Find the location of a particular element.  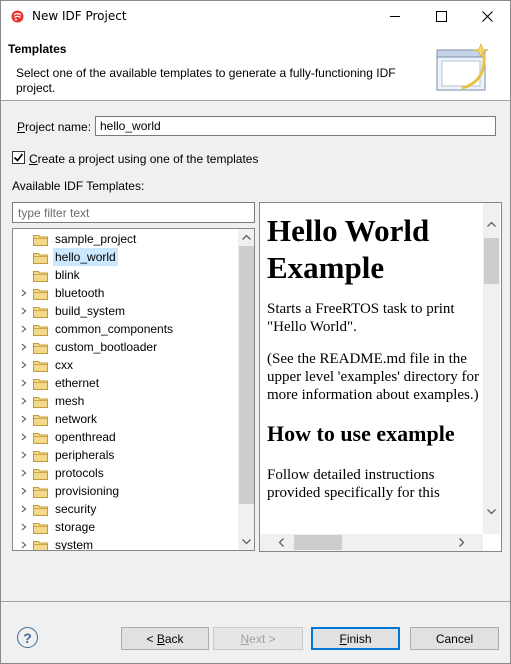

tree-item-build-system: build_system is located at coordinates (125, 311).